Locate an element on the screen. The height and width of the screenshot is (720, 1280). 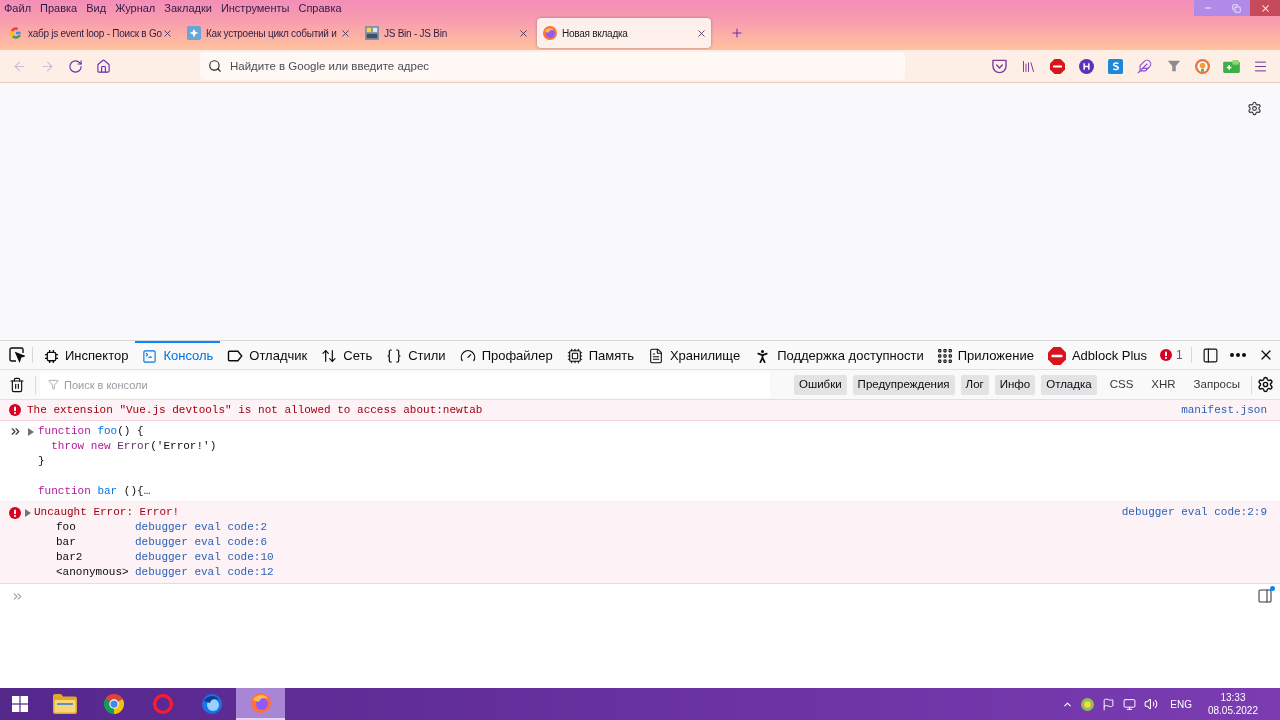
grid-tile-icon is located at coordinates (372, 33).